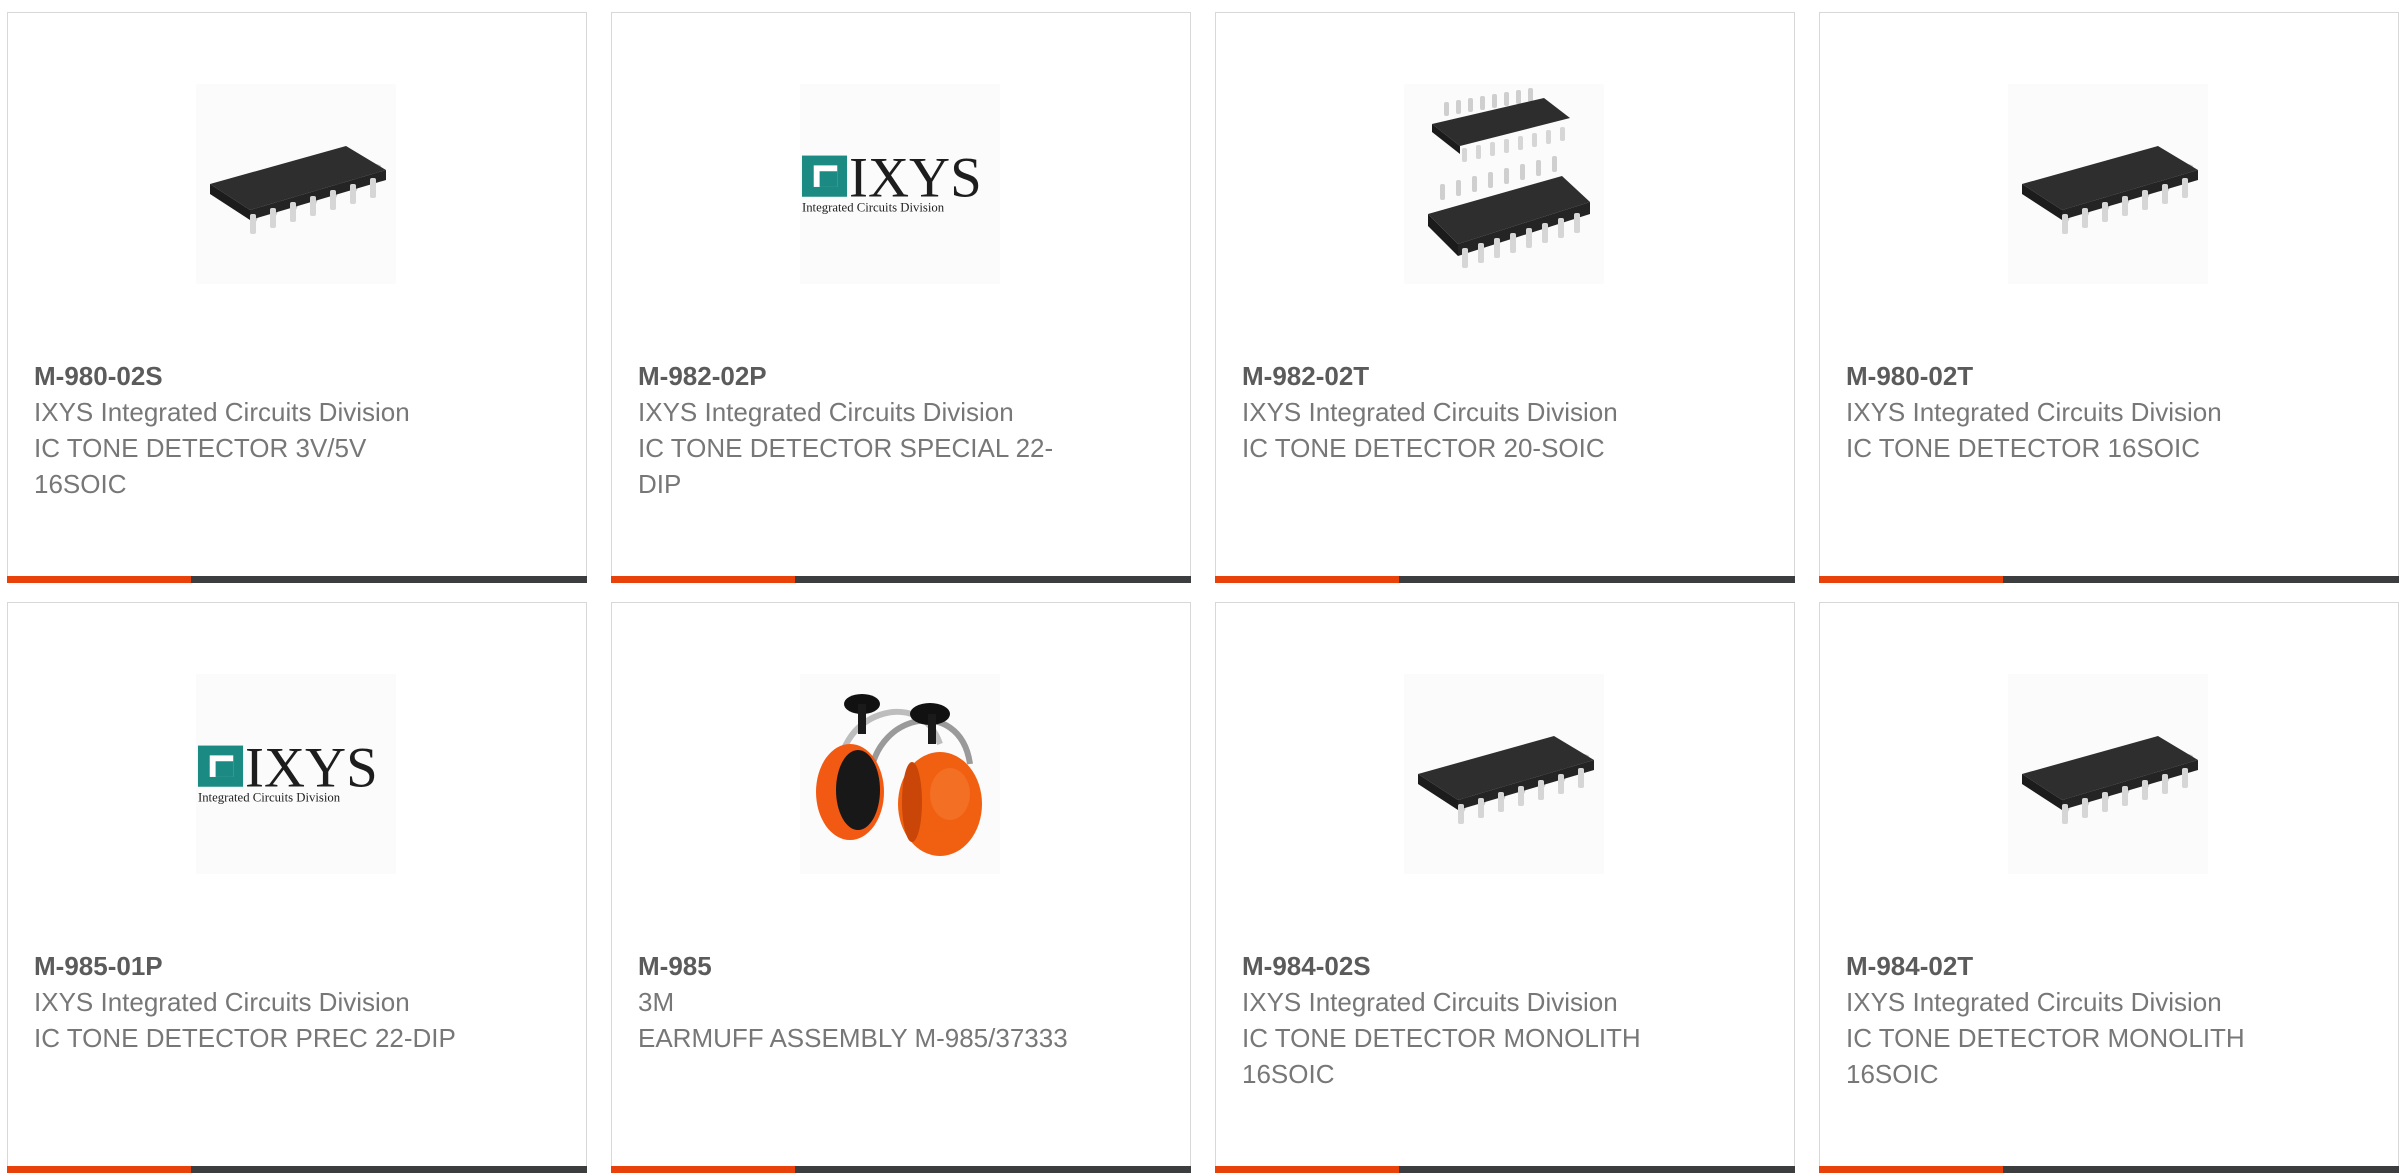 The image size is (2400, 1173). Describe the element at coordinates (853, 376) in the screenshot. I see `part-number: M-982-02P` at that location.